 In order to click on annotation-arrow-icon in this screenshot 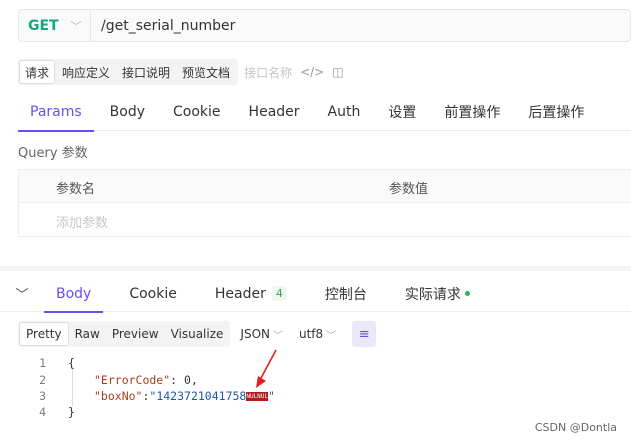, I will do `click(266, 368)`.